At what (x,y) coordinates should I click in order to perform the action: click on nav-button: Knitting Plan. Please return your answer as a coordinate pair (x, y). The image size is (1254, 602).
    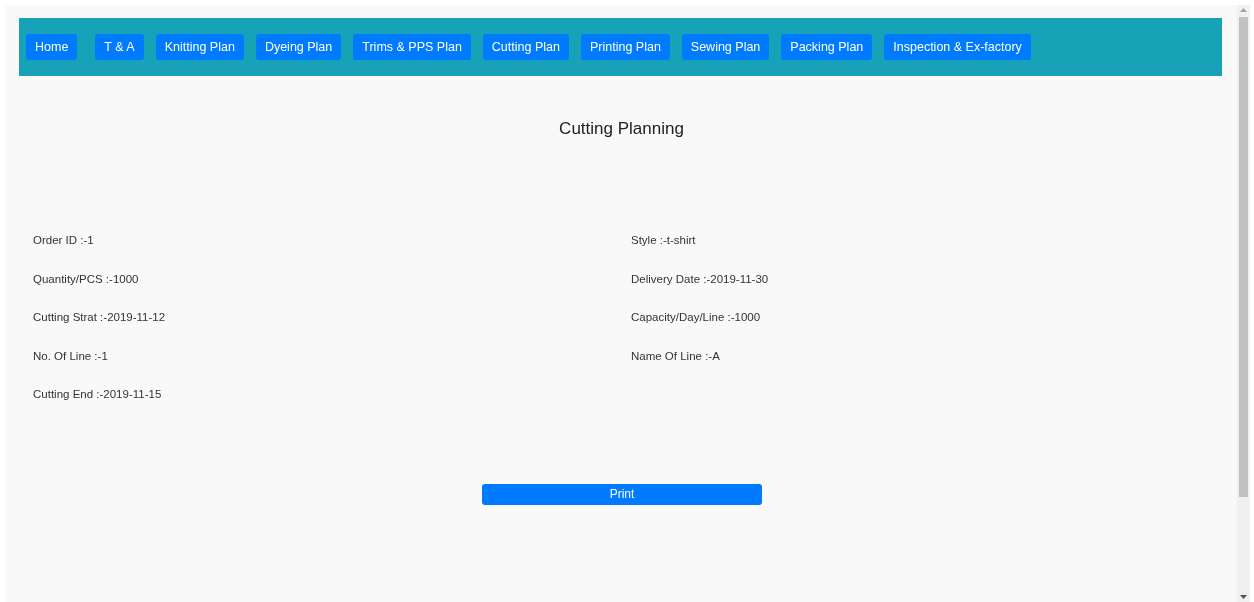
    Looking at the image, I should click on (199, 47).